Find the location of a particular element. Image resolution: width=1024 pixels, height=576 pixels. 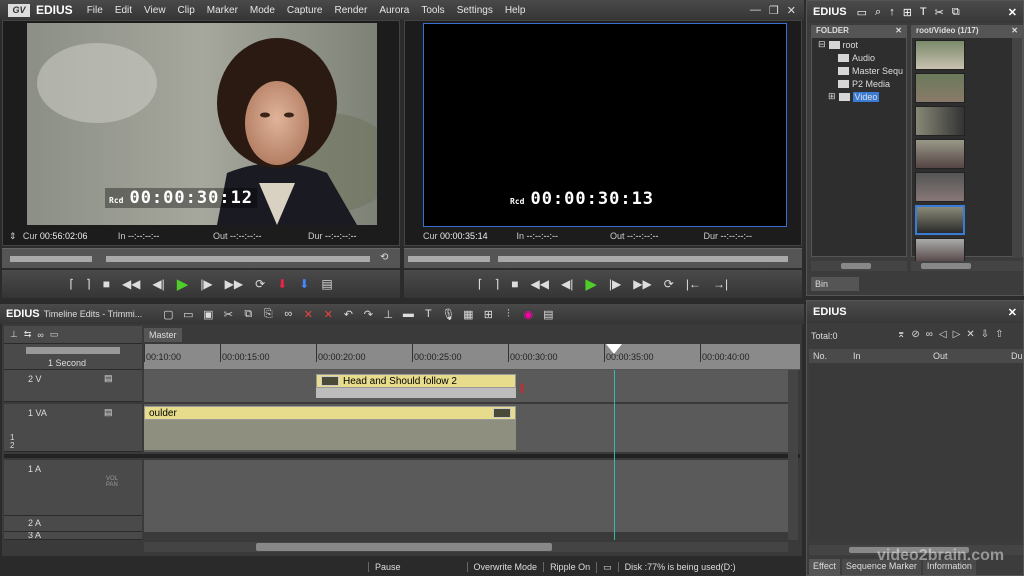

rec-play-icon: ▶ is located at coordinates (591, 284).